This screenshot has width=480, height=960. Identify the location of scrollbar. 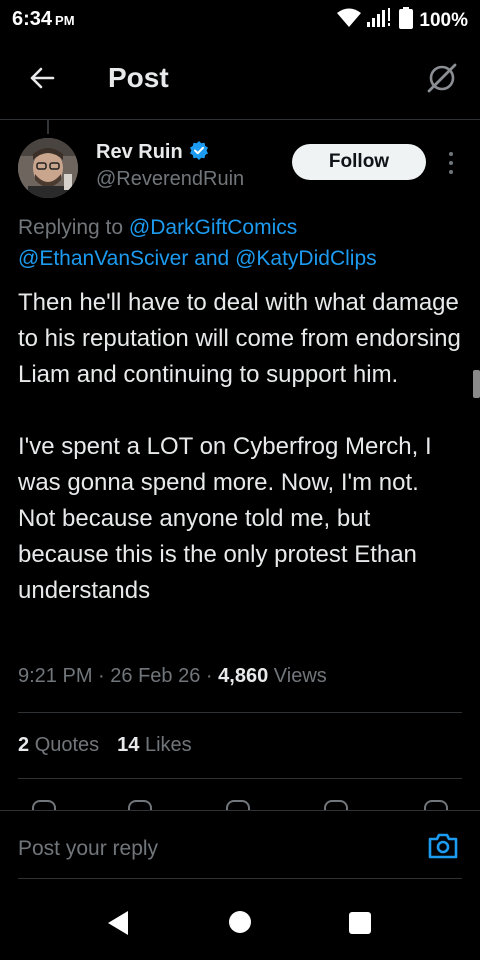
(476, 384).